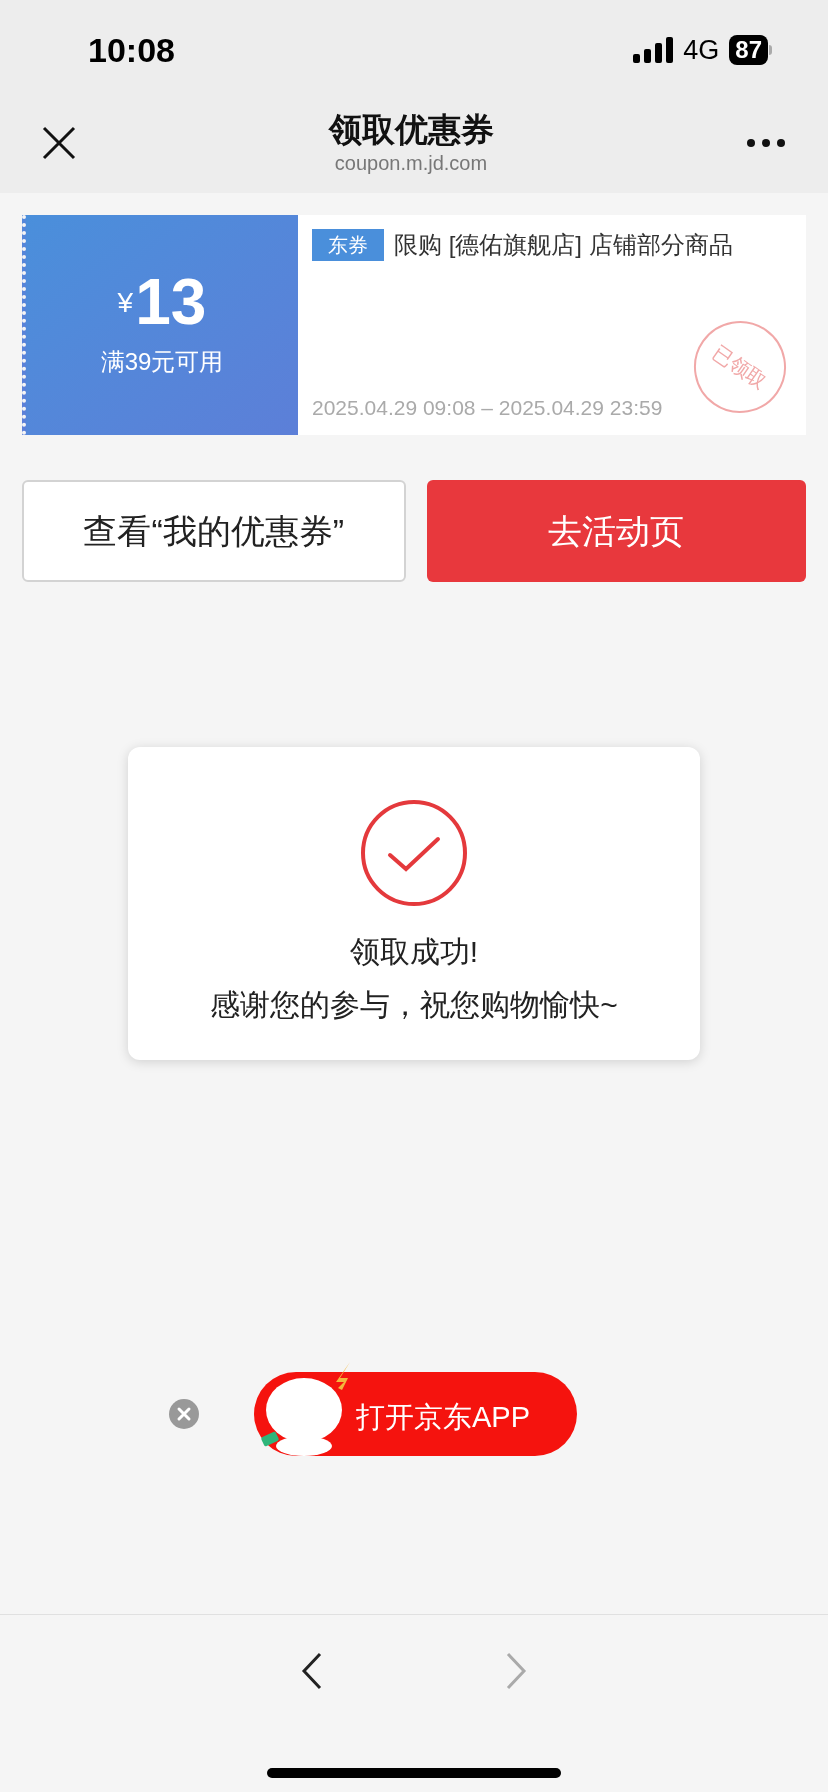  Describe the element at coordinates (414, 853) in the screenshot. I see `check-icon` at that location.